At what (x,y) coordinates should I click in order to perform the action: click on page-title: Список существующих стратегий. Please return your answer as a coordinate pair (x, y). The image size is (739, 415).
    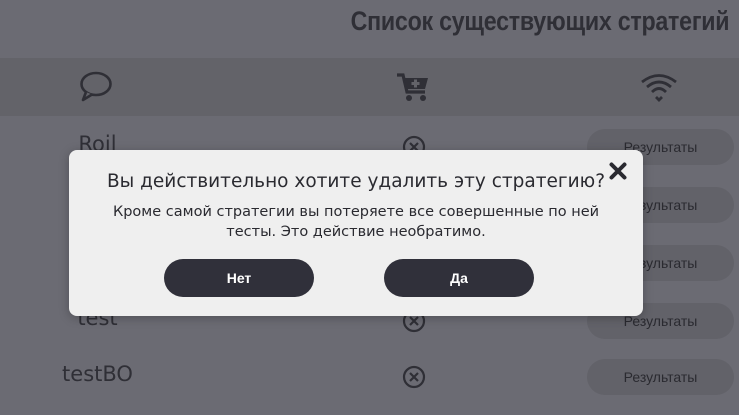
    Looking at the image, I should click on (539, 21).